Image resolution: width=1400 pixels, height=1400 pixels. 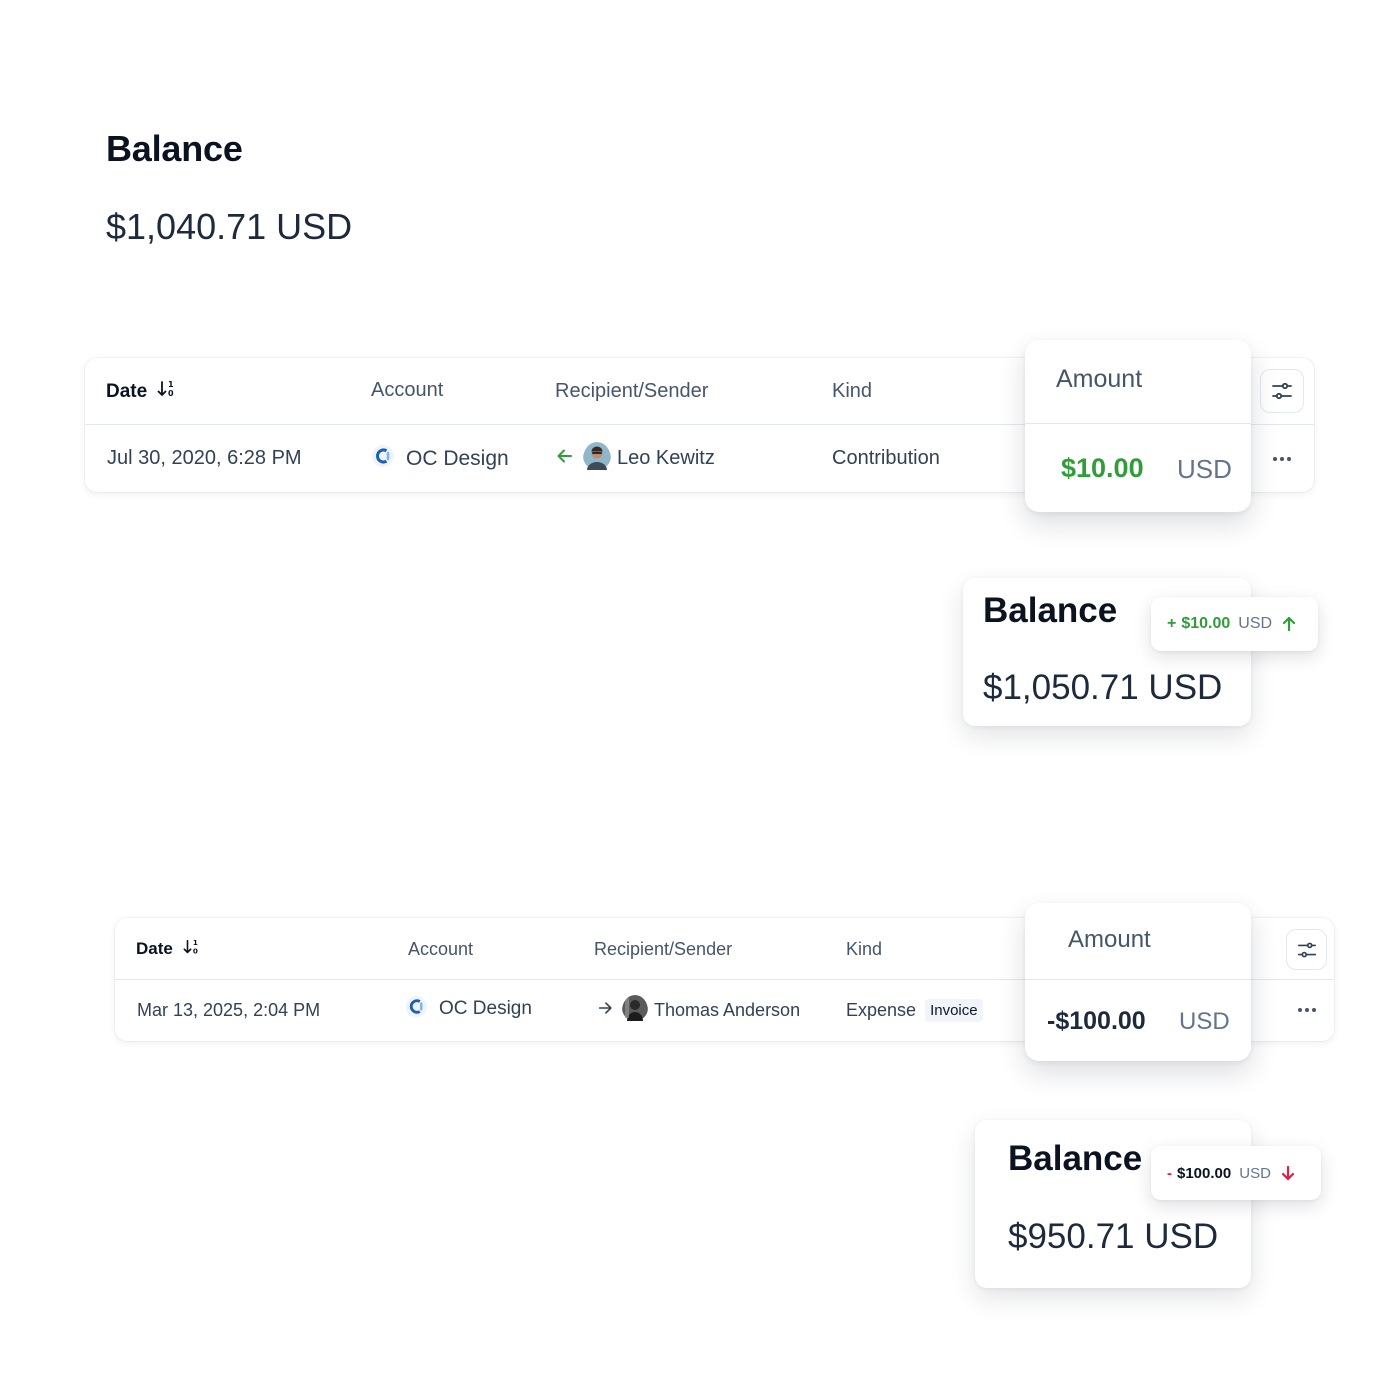 What do you see at coordinates (171, 384) in the screenshot?
I see `svg-text: 1` at bounding box center [171, 384].